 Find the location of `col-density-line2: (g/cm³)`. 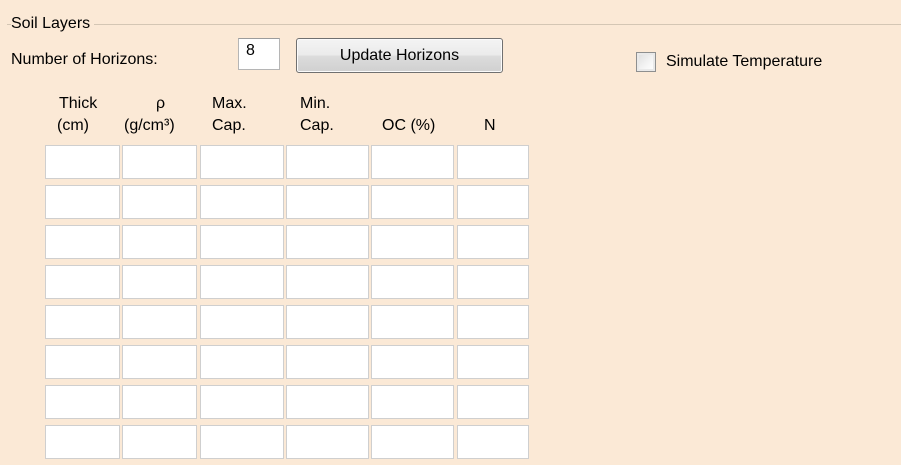

col-density-line2: (g/cm³) is located at coordinates (149, 125).